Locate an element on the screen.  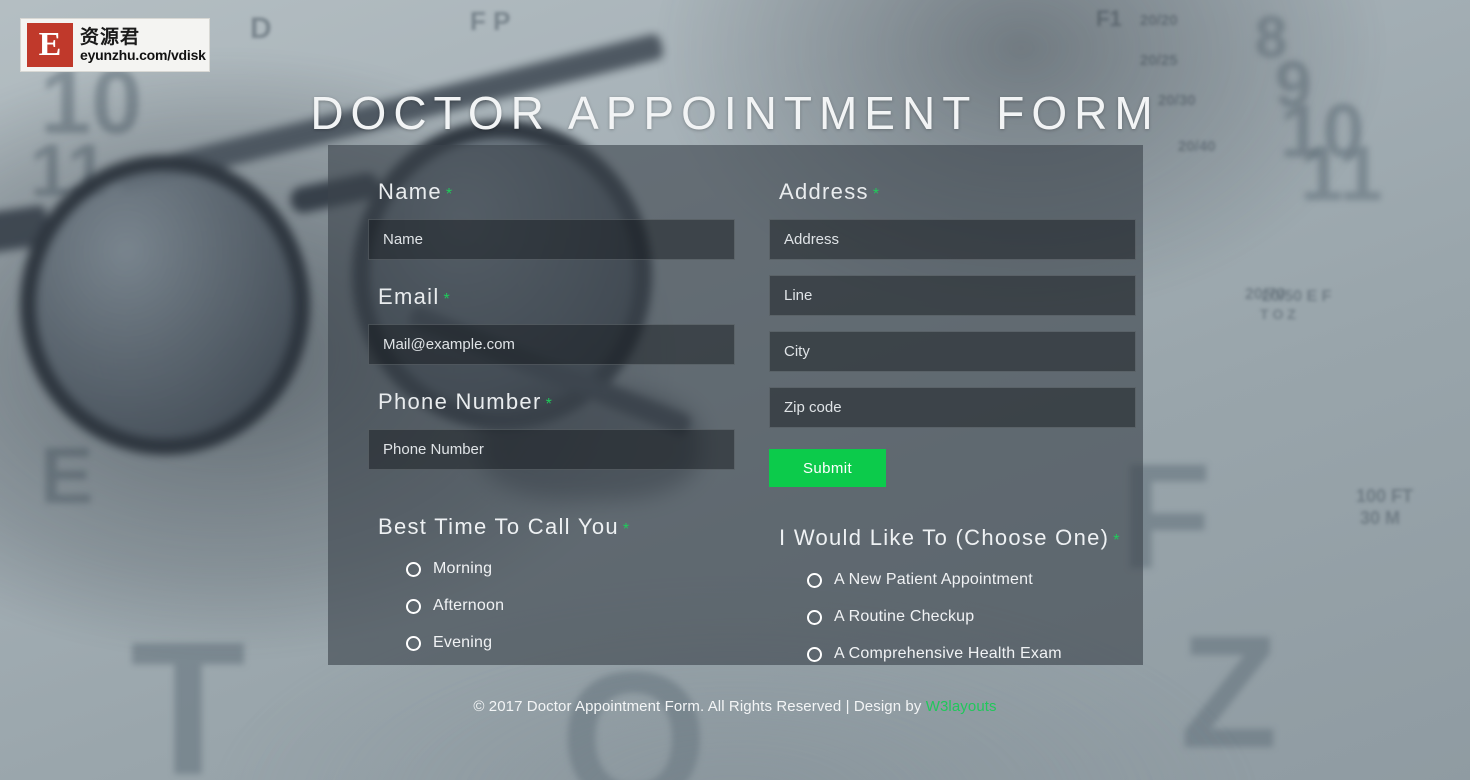
zip-code-input is located at coordinates (952, 407).